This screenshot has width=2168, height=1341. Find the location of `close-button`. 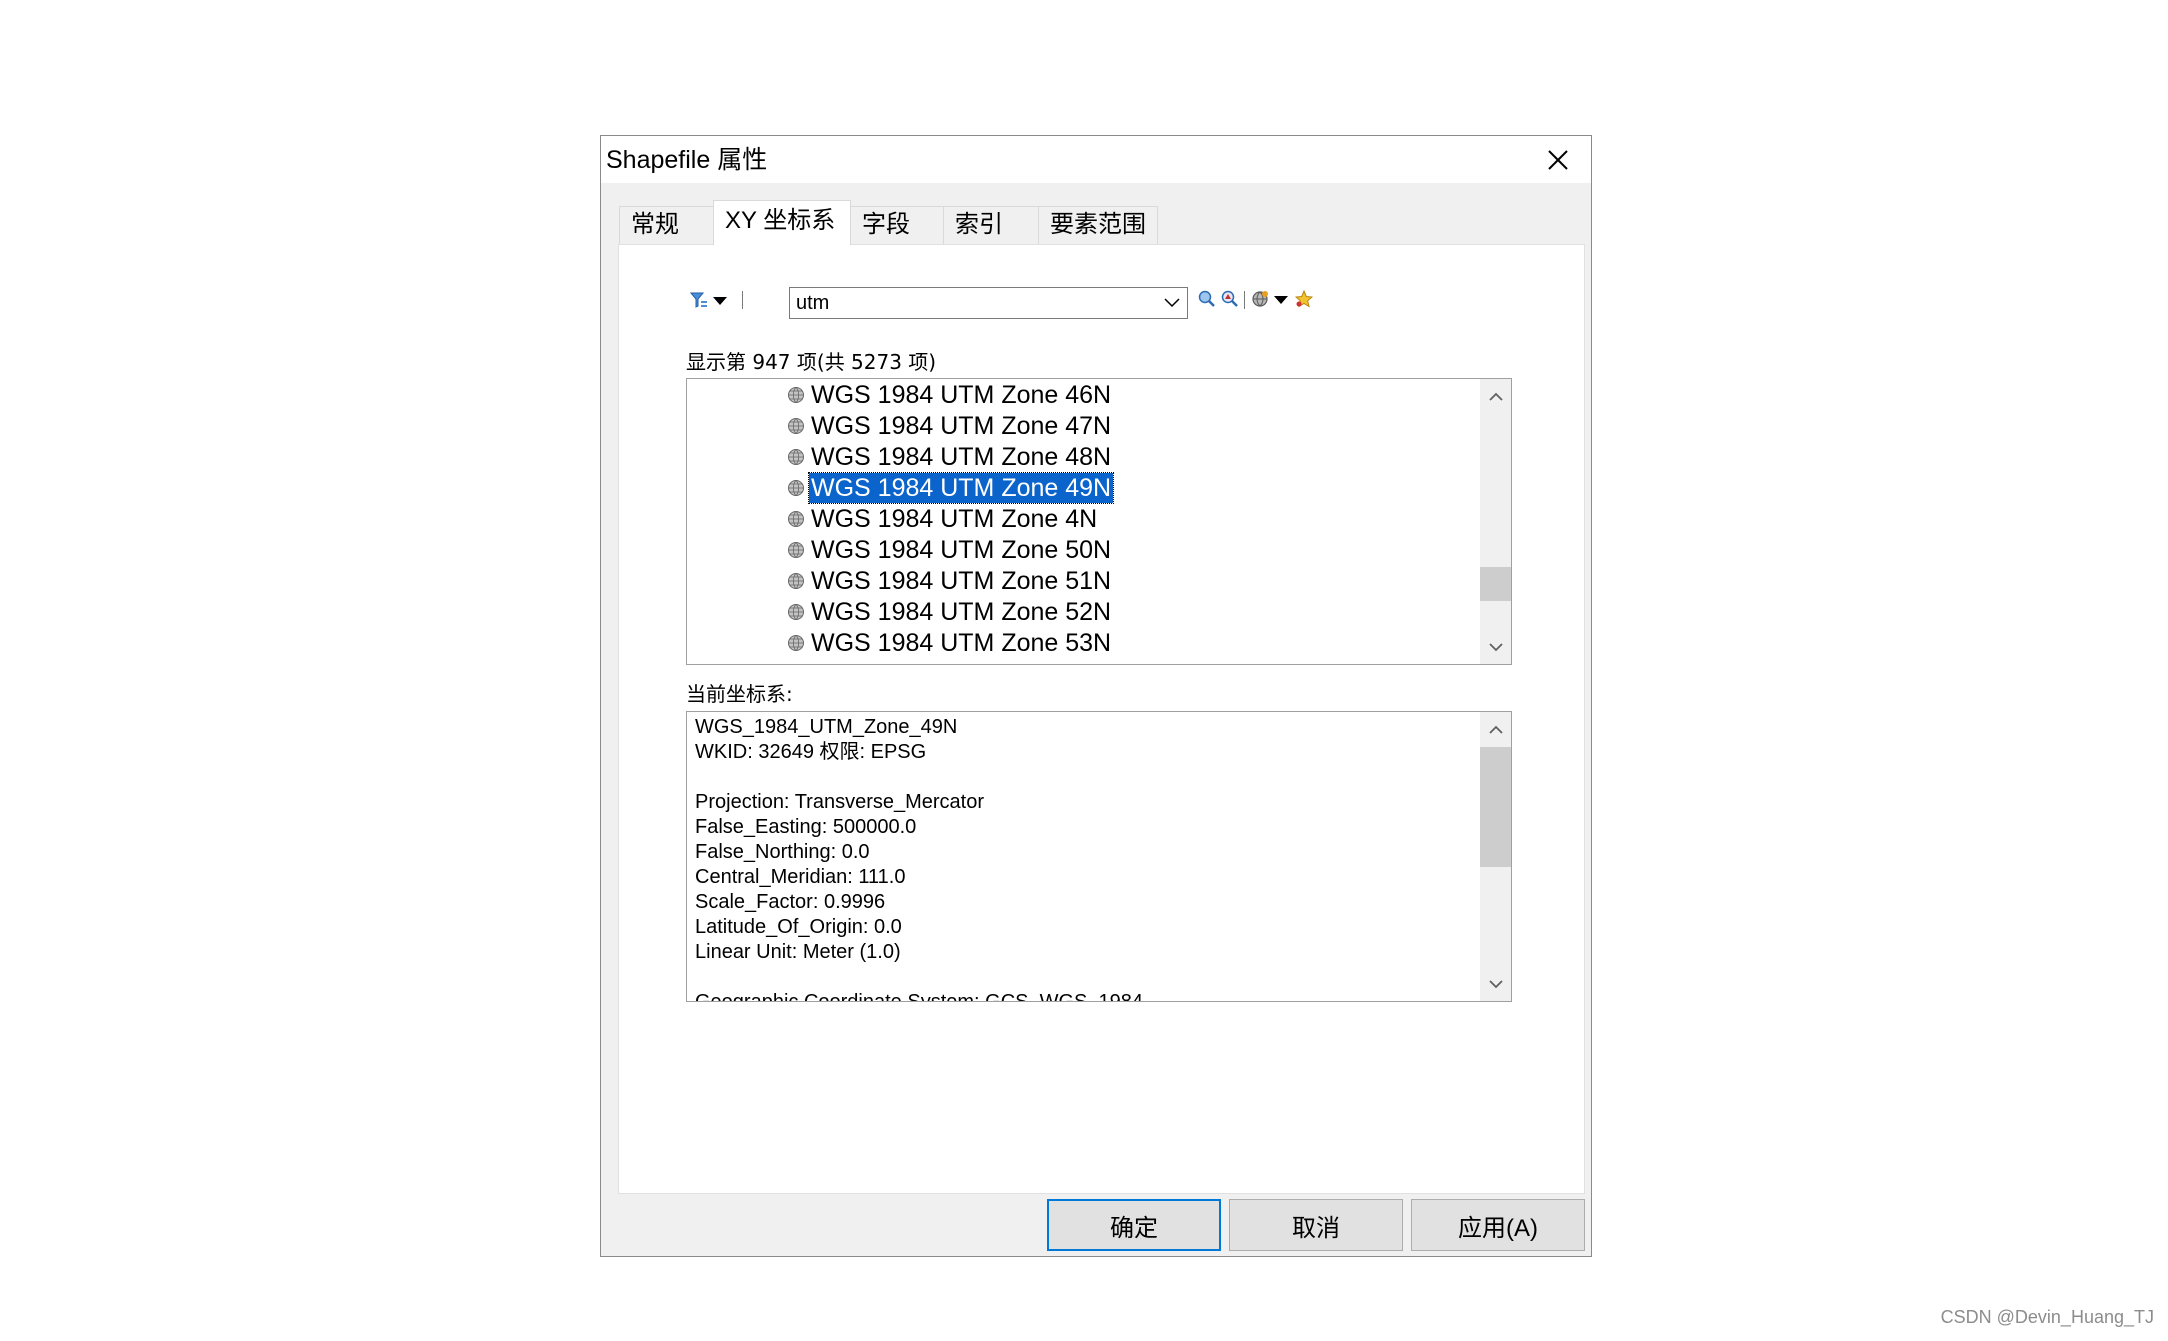

close-button is located at coordinates (1558, 159).